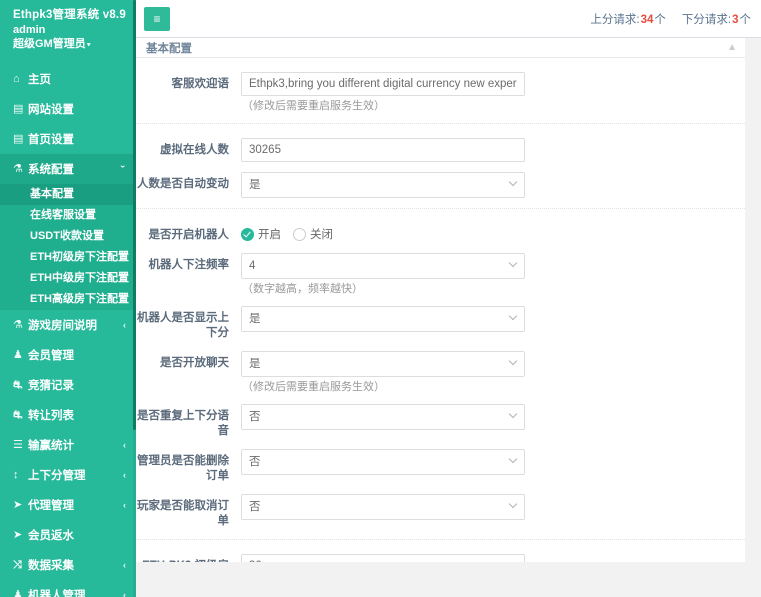 The height and width of the screenshot is (597, 761). I want to click on down-score-request-unit: 个, so click(745, 19).